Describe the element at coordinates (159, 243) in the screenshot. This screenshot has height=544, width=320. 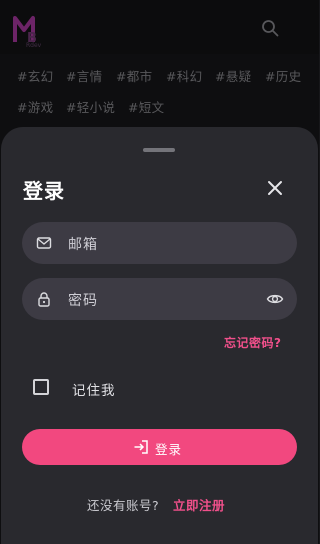
I see `email-field: 邮箱` at that location.